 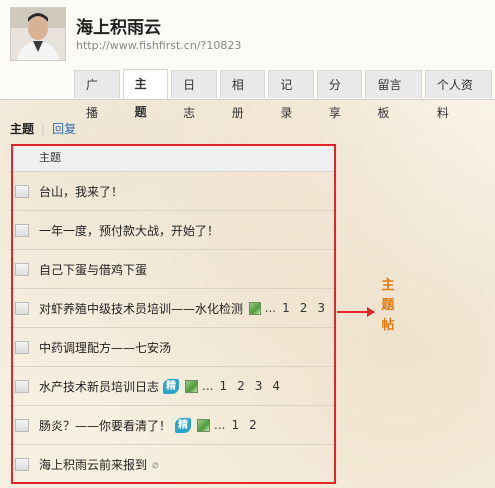 I want to click on main-nav: 广播 主题 日志 相册 记录 分享 留言板 个人资料, so click(x=284, y=94).